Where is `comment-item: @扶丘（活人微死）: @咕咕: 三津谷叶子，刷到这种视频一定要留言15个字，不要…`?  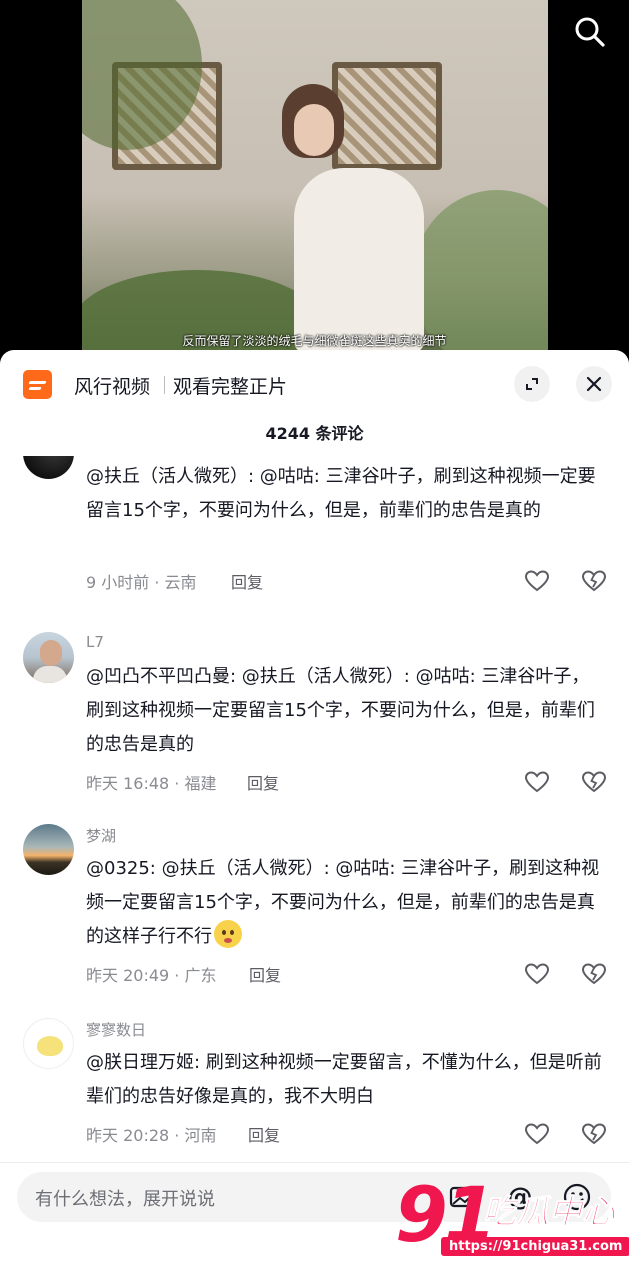
comment-item: @扶丘（活人微死）: @咕咕: 三津谷叶子，刷到这种视频一定要留言15个字，不要… is located at coordinates (314, 527).